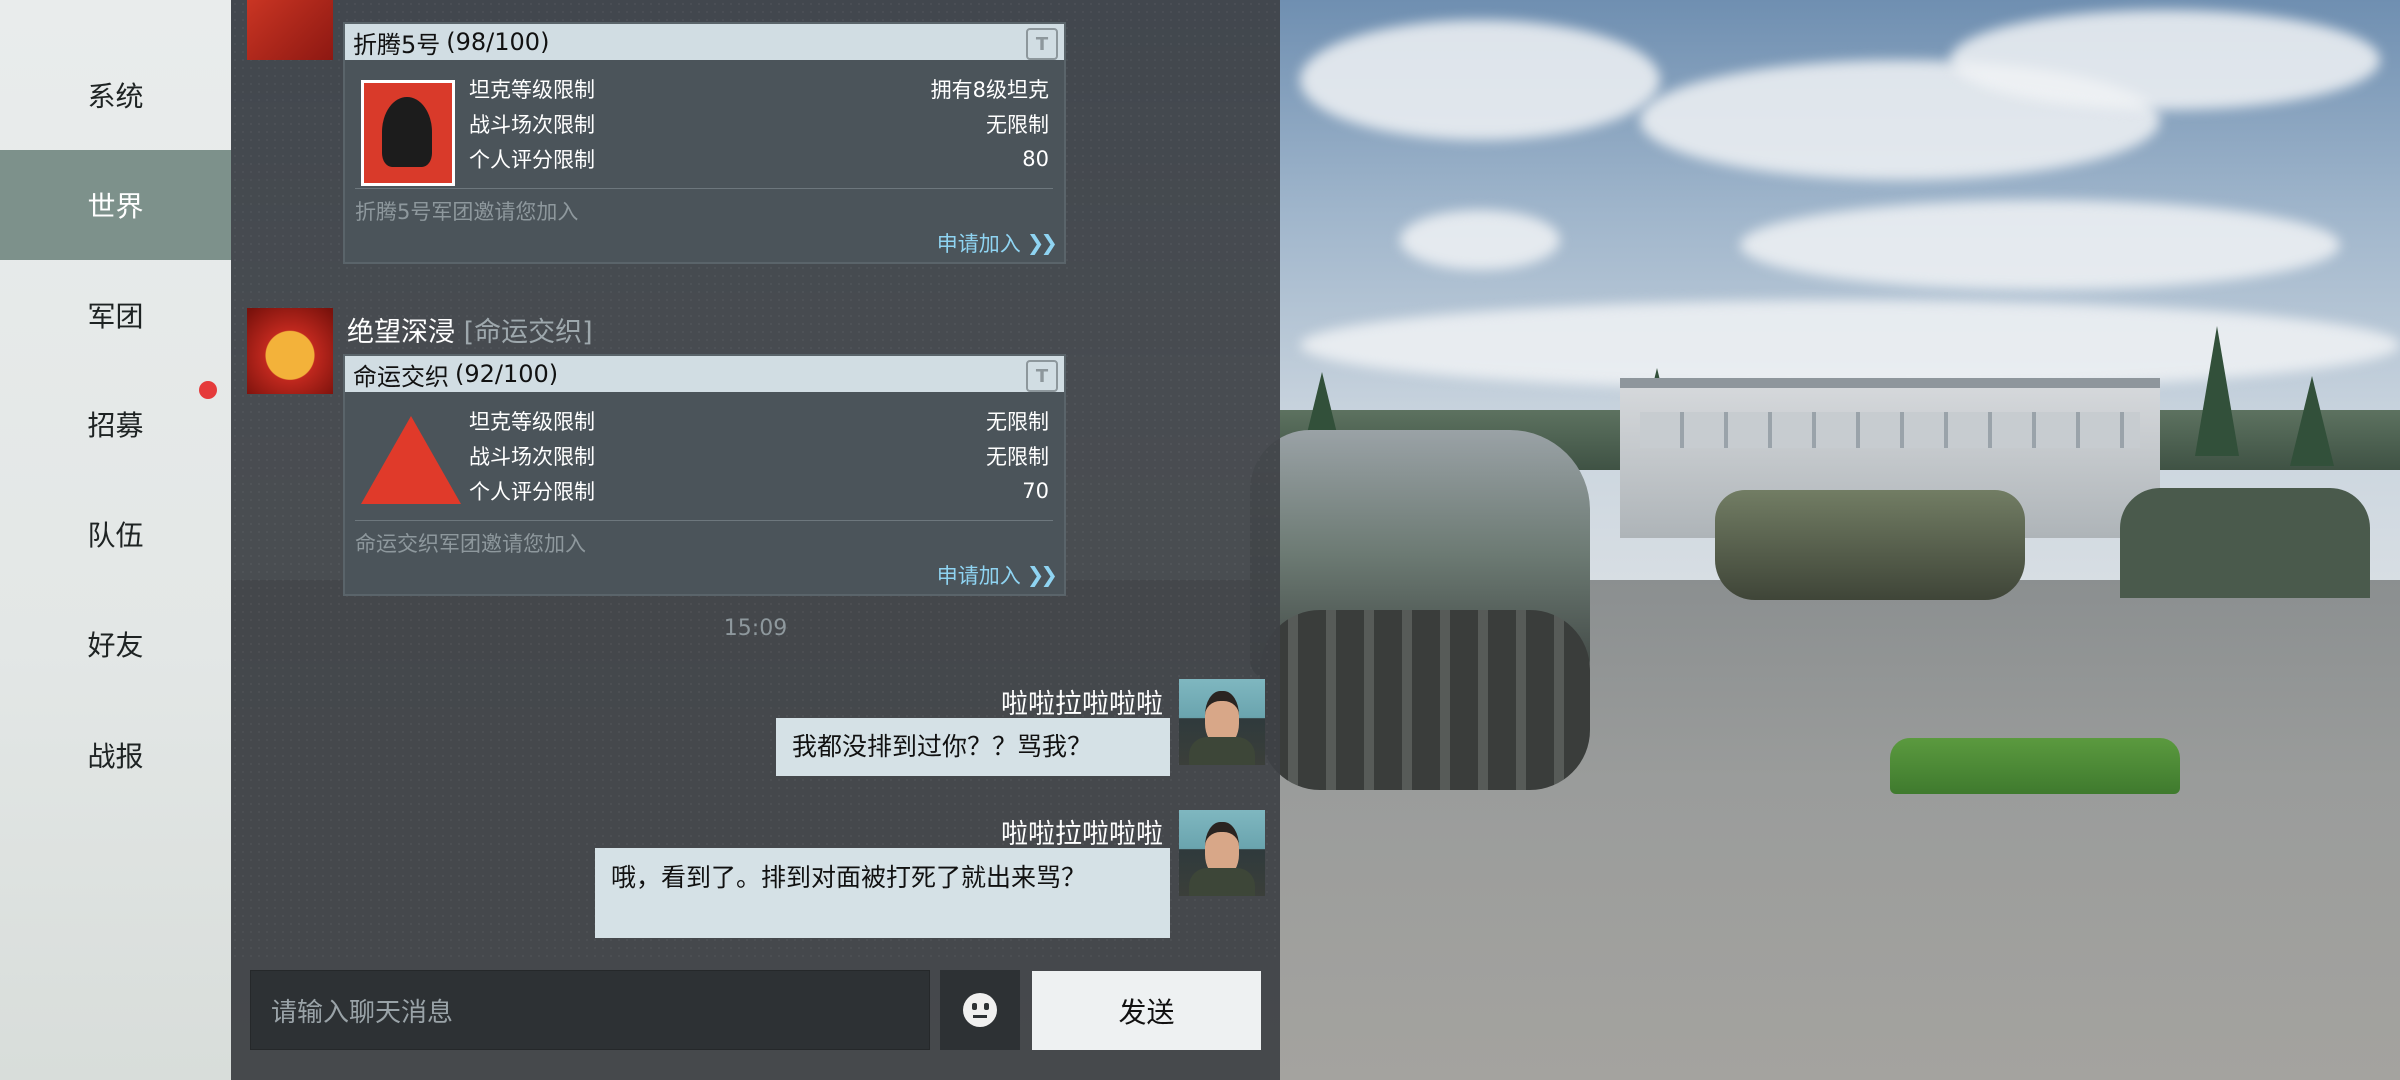 Image resolution: width=2400 pixels, height=1080 pixels. What do you see at coordinates (590, 1010) in the screenshot?
I see `chat-input: 请输入聊天消息` at bounding box center [590, 1010].